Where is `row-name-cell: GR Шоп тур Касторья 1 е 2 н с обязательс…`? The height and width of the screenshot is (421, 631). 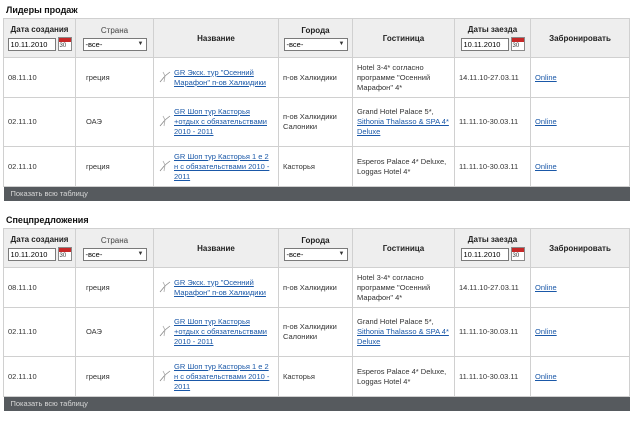
row-name-cell: GR Шоп тур Касторья 1 е 2 н с обязательс… is located at coordinates (216, 376).